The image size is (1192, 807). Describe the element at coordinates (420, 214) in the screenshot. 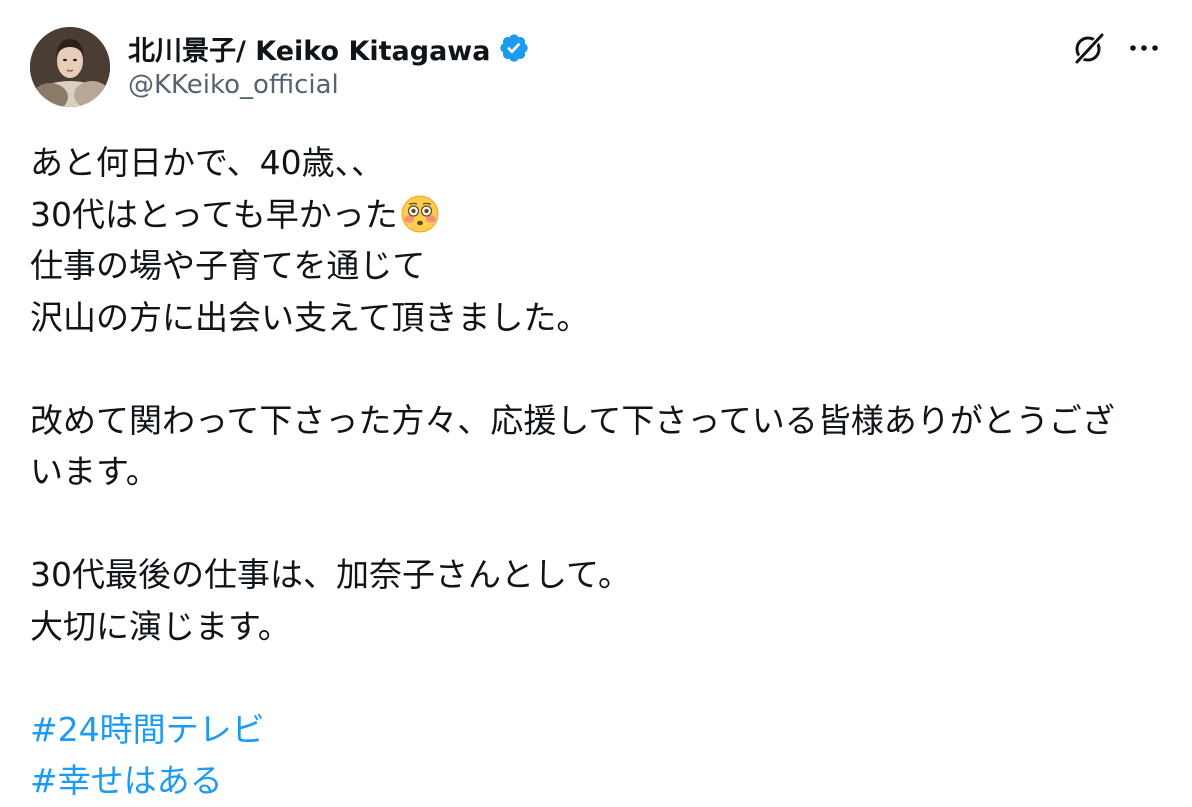

I see `flushed-face-emoji-icon` at that location.